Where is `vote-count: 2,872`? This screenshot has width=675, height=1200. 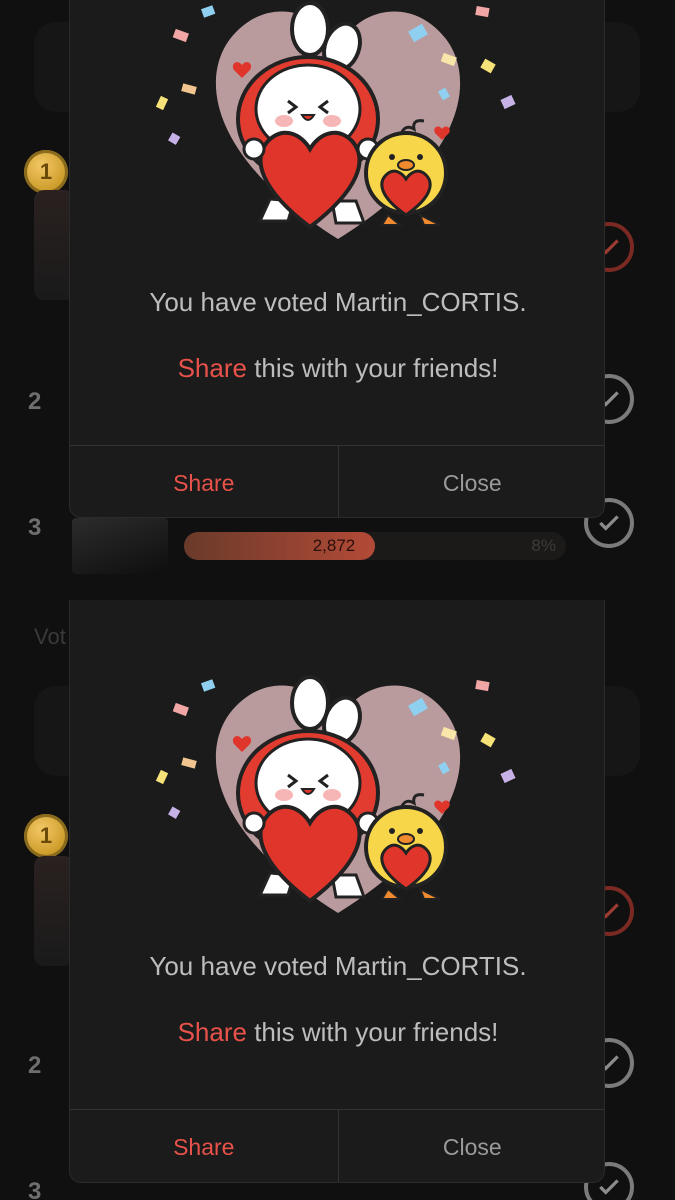 vote-count: 2,872 is located at coordinates (334, 545).